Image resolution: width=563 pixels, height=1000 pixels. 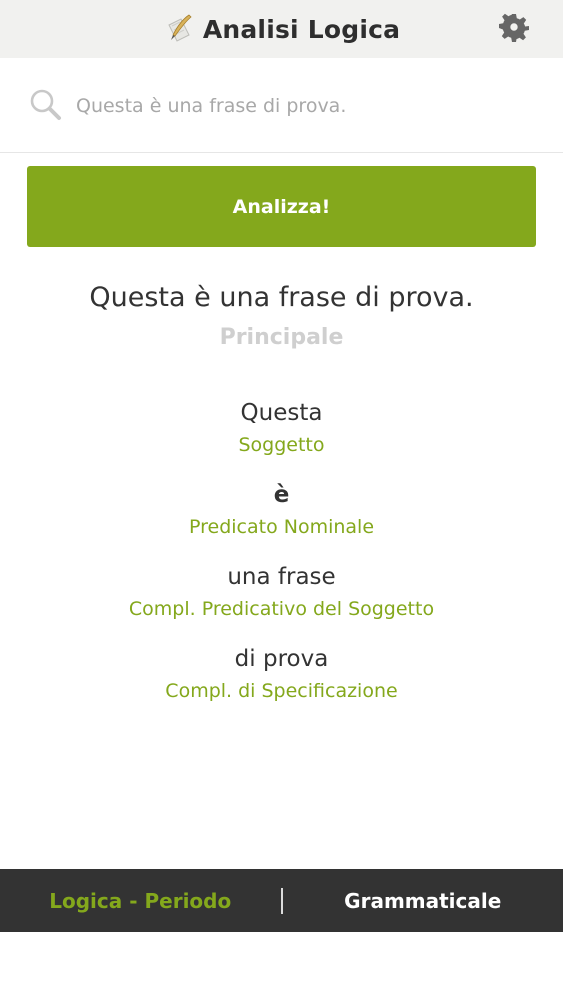 I want to click on clause-type: Principale, so click(x=281, y=337).